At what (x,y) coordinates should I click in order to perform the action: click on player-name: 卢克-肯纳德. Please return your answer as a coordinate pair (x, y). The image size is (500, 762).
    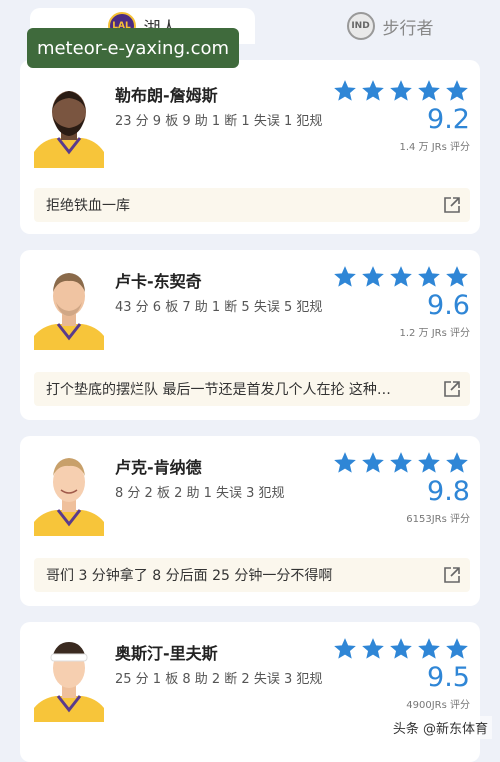
    Looking at the image, I should click on (158, 467).